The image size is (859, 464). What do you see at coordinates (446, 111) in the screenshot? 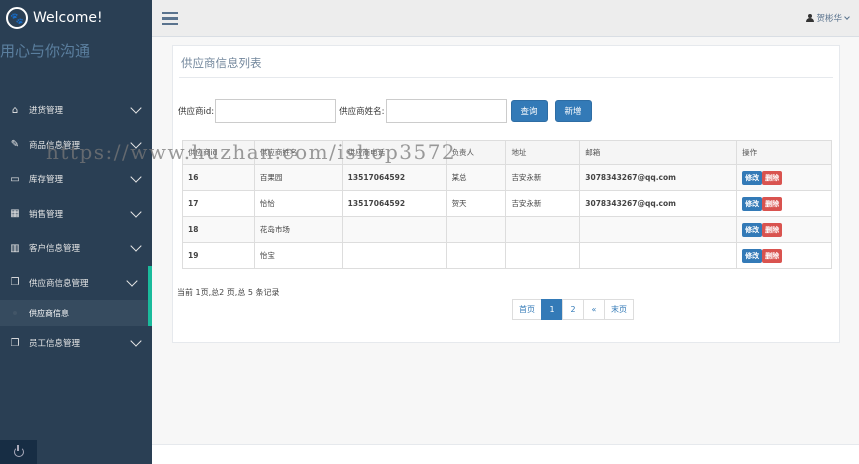
I see `supplier-name-input` at bounding box center [446, 111].